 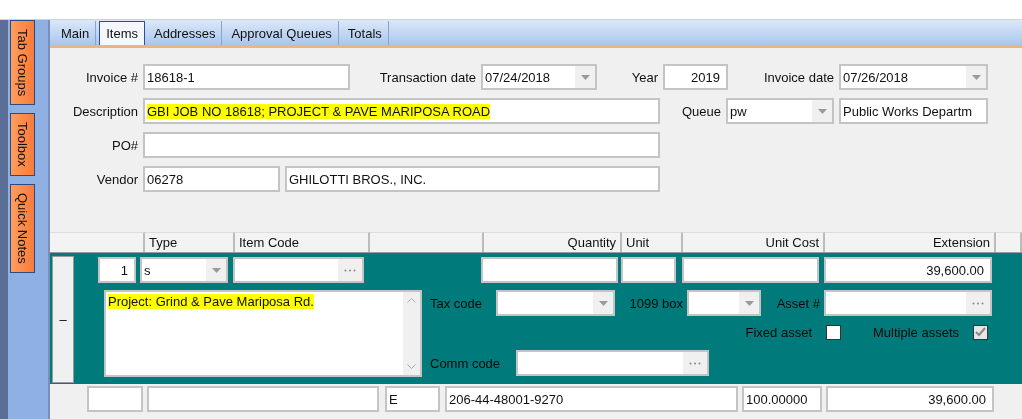 I want to click on tab: Addresses, so click(x=185, y=33).